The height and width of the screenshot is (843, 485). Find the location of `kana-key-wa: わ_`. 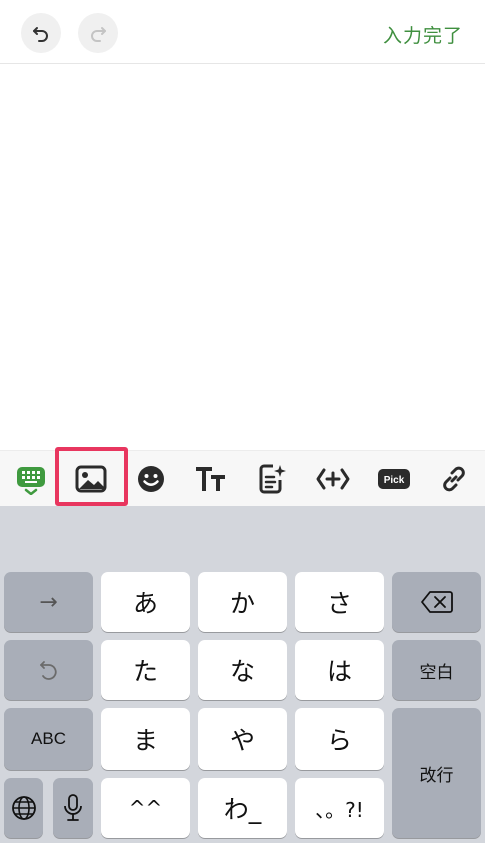

kana-key-wa: わ_ is located at coordinates (242, 808).